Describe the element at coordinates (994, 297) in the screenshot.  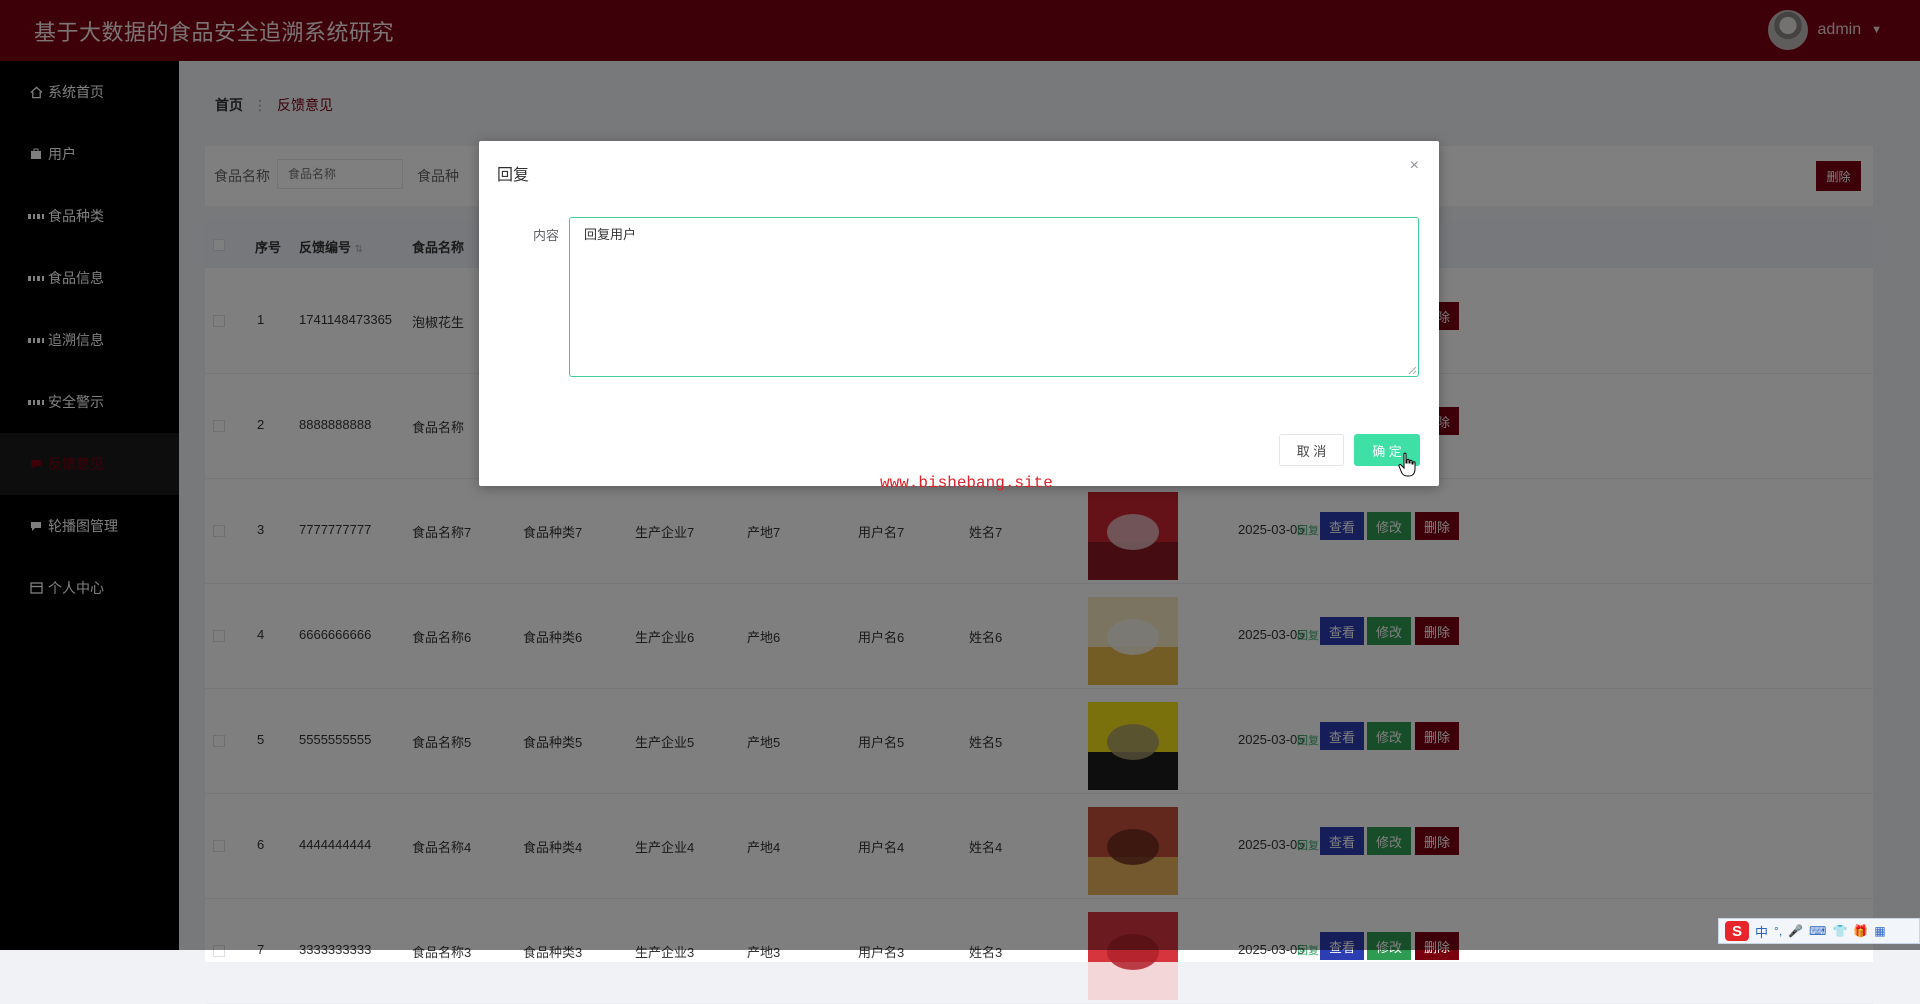
I see `reply-content-textarea: 回复用户` at that location.